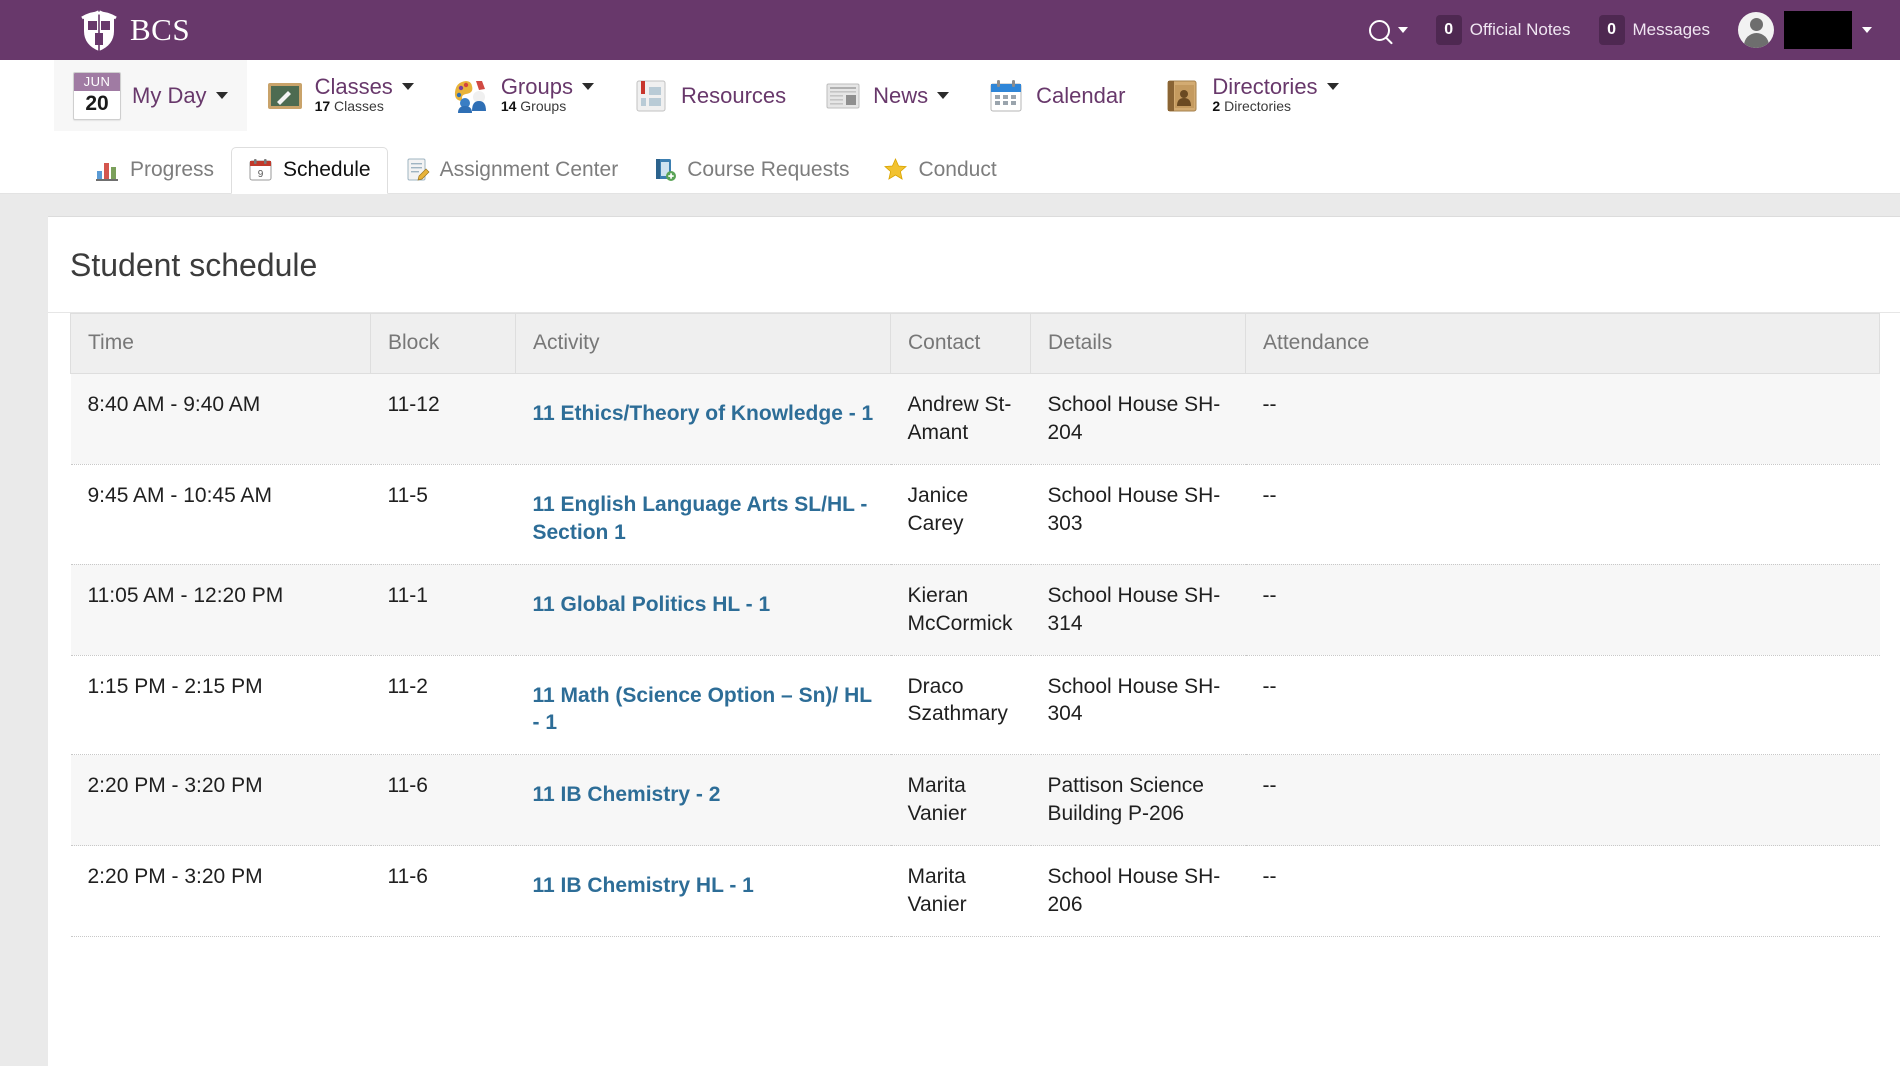  I want to click on column-header-contact: Contact, so click(960, 343).